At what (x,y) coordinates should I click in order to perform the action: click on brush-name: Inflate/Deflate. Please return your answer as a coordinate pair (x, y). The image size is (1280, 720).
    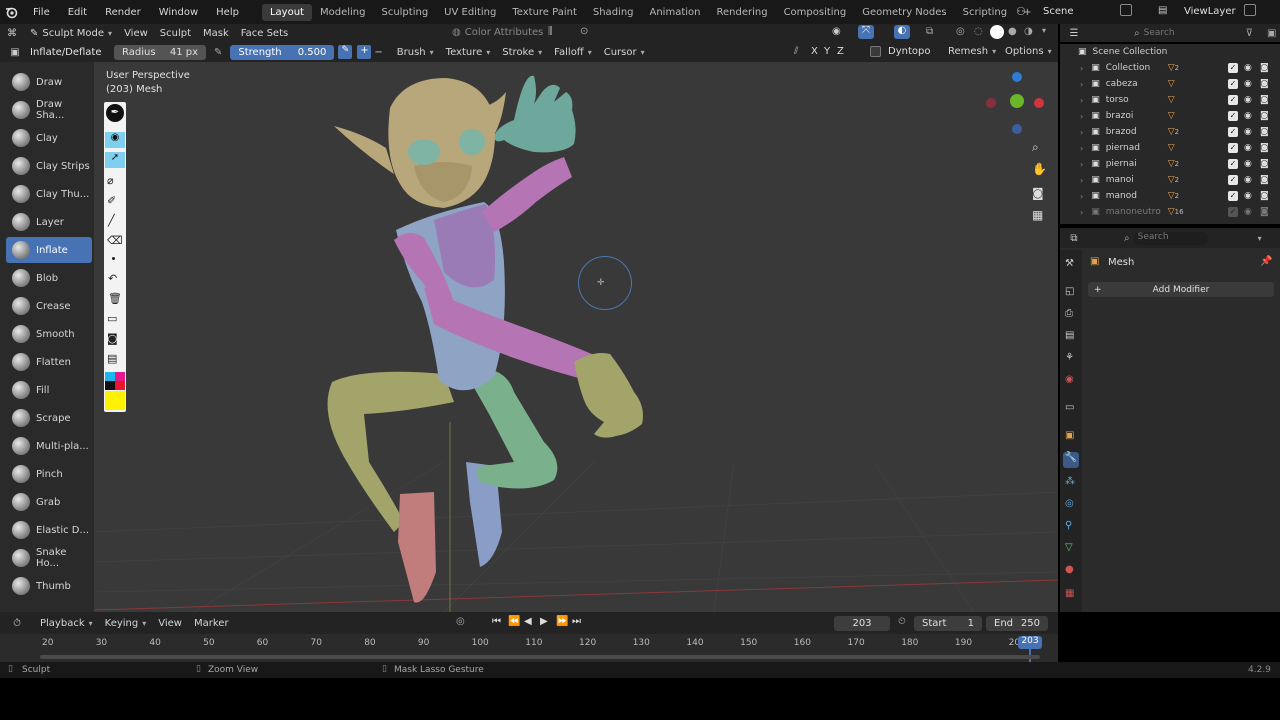
    Looking at the image, I should click on (69, 52).